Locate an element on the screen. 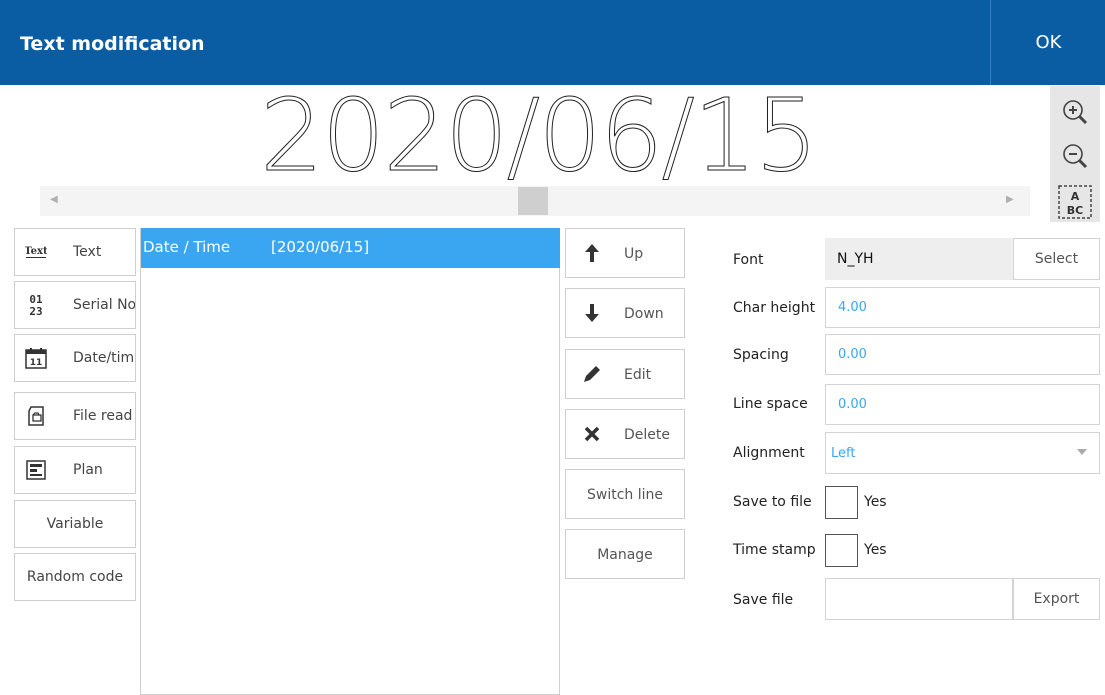 The height and width of the screenshot is (695, 1105). add-date-time-button: 11 Date/time is located at coordinates (75, 358).